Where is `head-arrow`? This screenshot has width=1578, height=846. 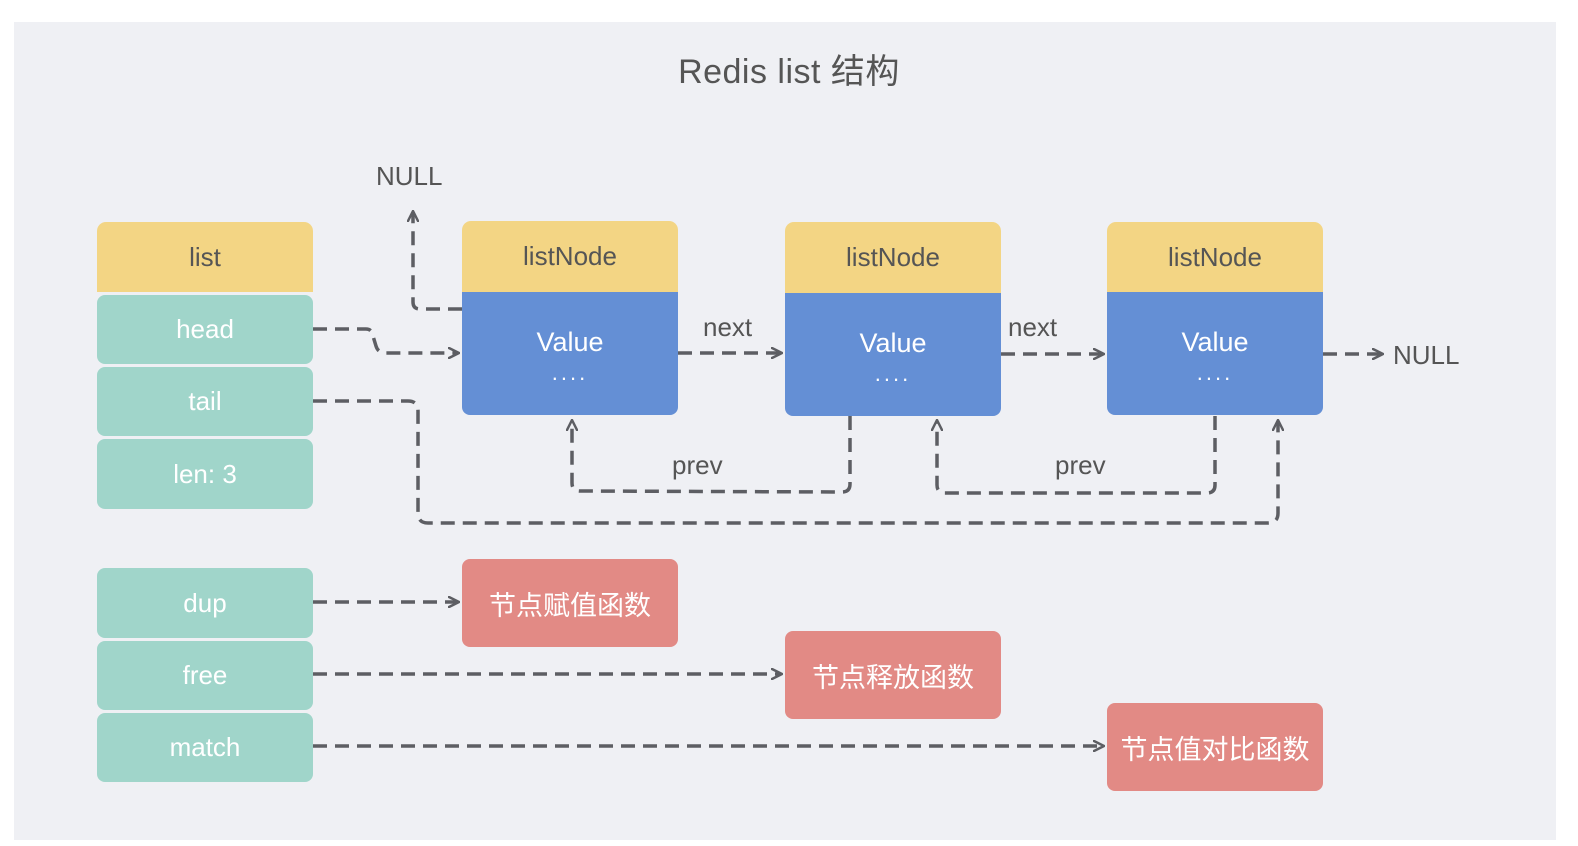 head-arrow is located at coordinates (385, 340).